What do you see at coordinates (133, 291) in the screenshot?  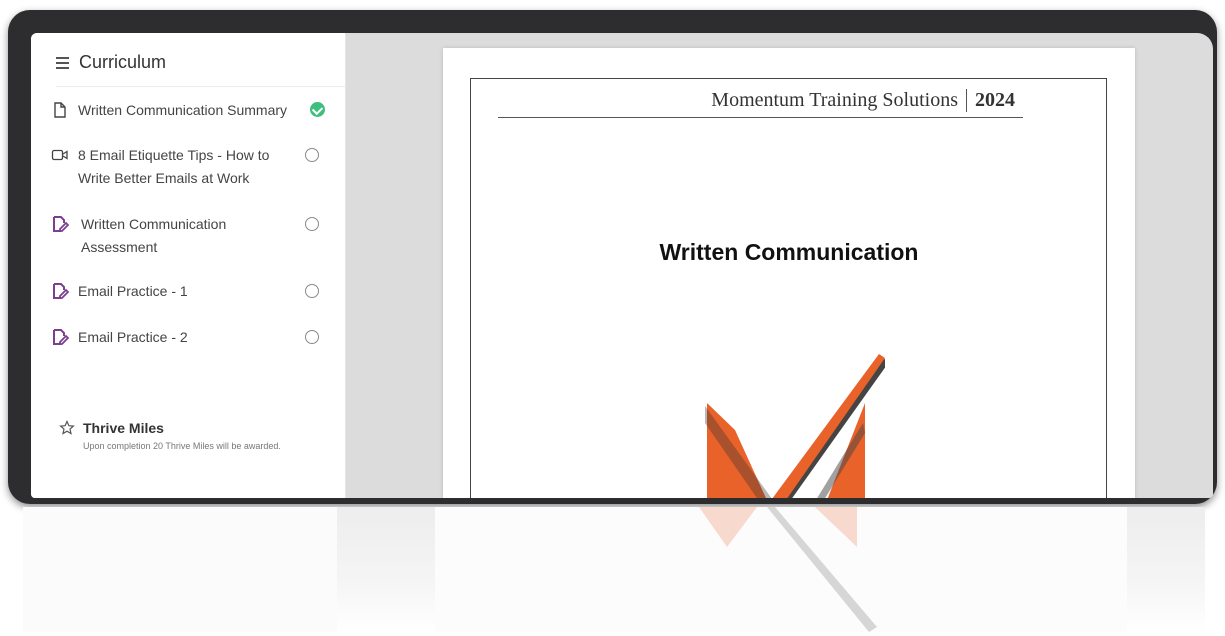 I see `item-label: Email Practice - 1` at bounding box center [133, 291].